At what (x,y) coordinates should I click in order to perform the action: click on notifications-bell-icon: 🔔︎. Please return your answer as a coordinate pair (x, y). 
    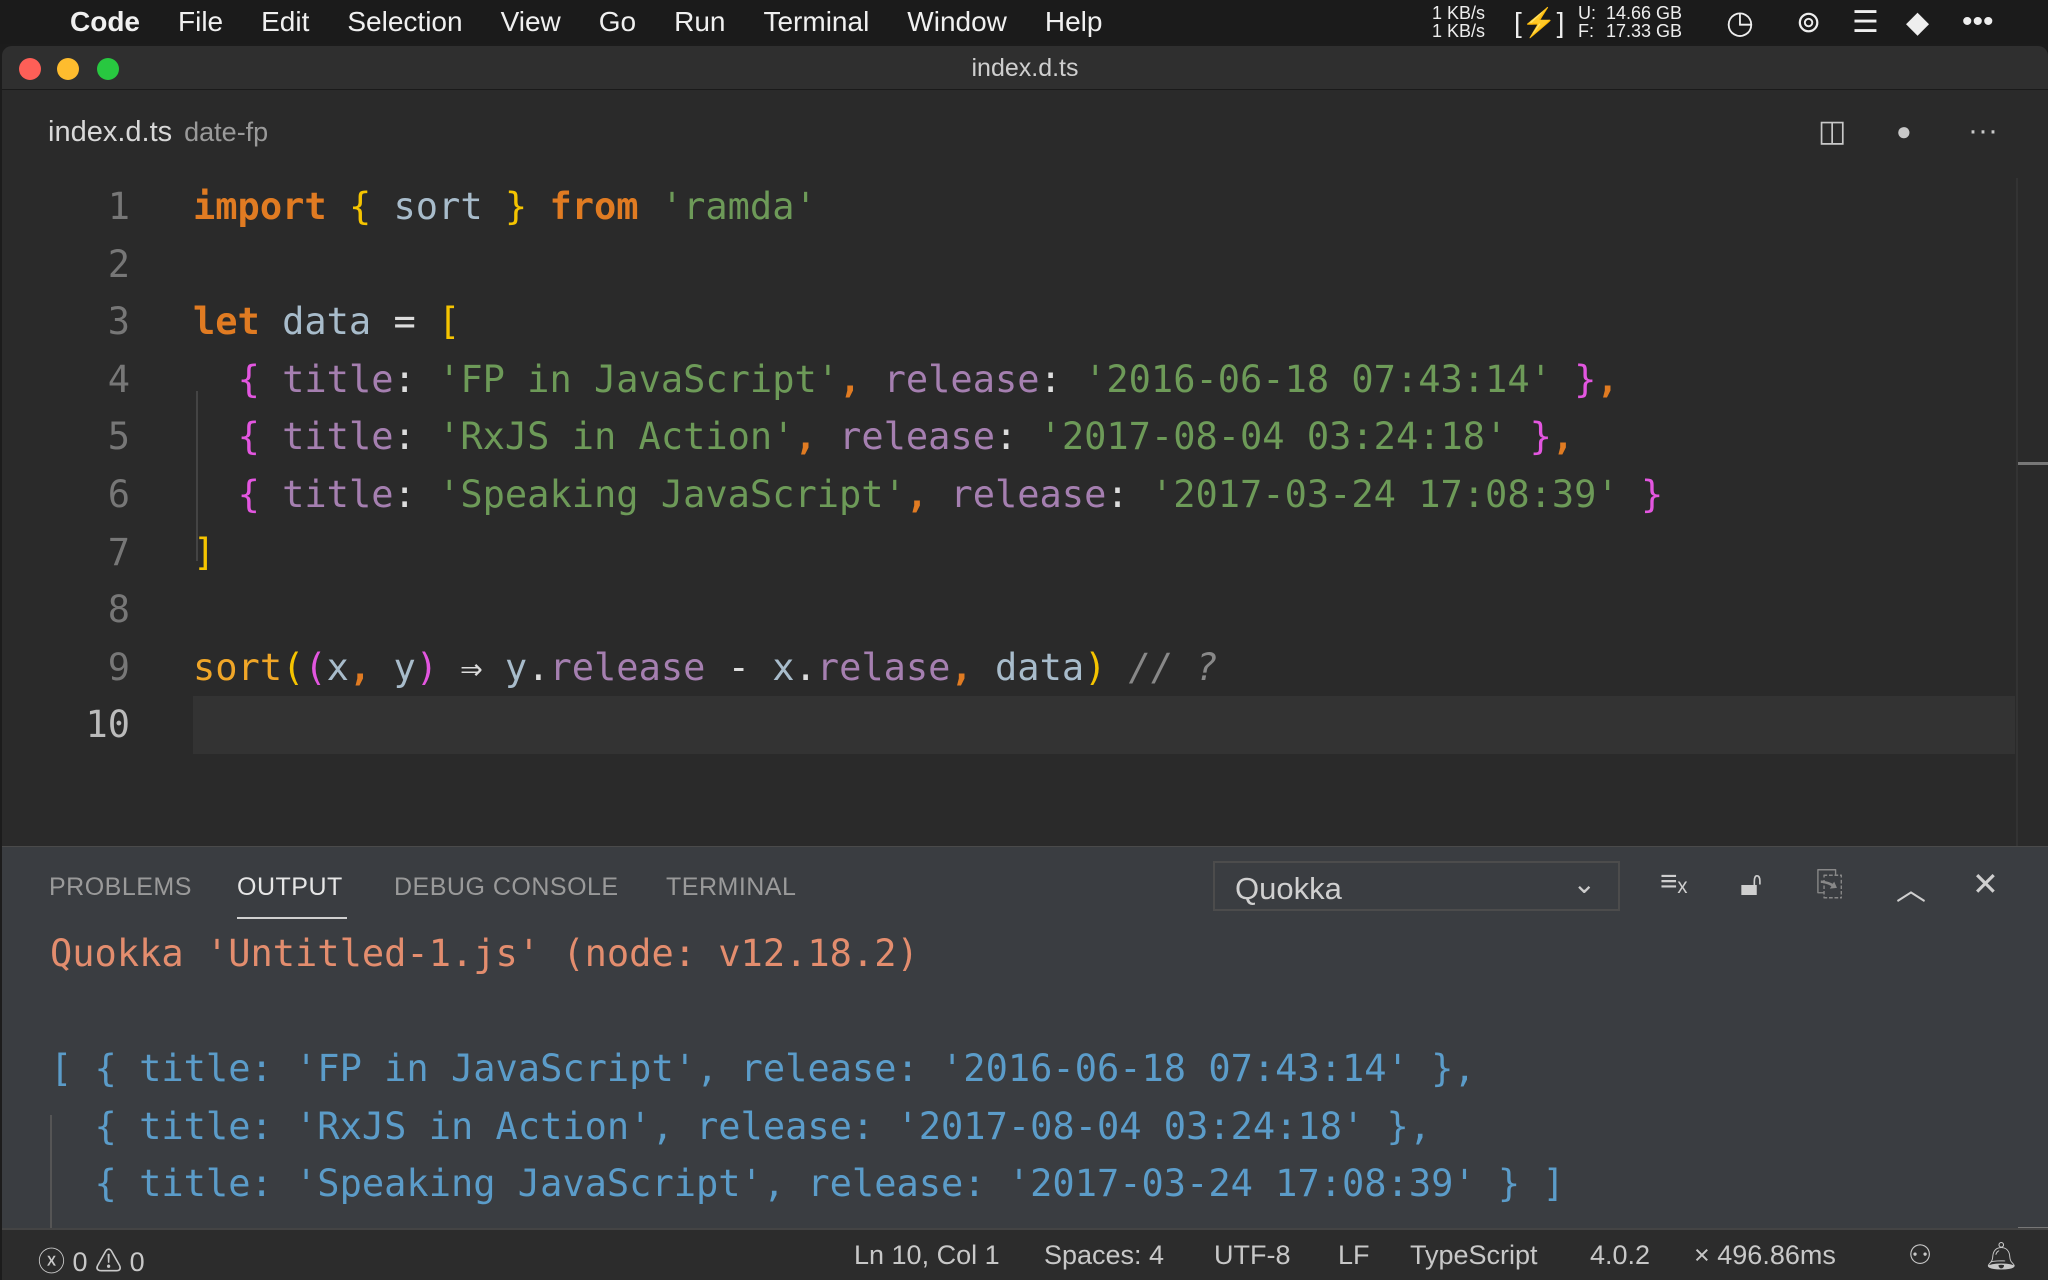
    Looking at the image, I should click on (2001, 1256).